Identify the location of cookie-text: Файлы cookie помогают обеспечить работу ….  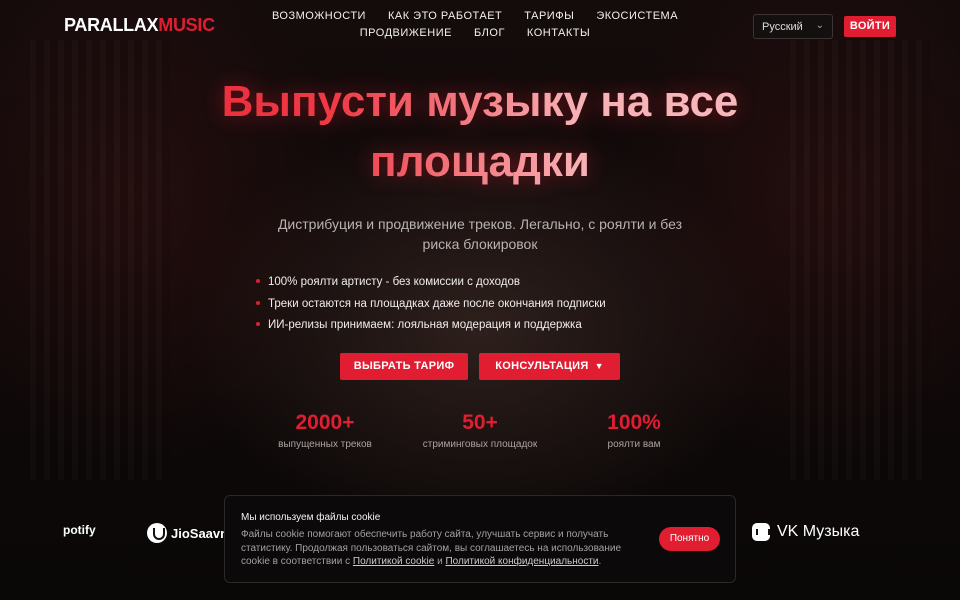
(441, 548).